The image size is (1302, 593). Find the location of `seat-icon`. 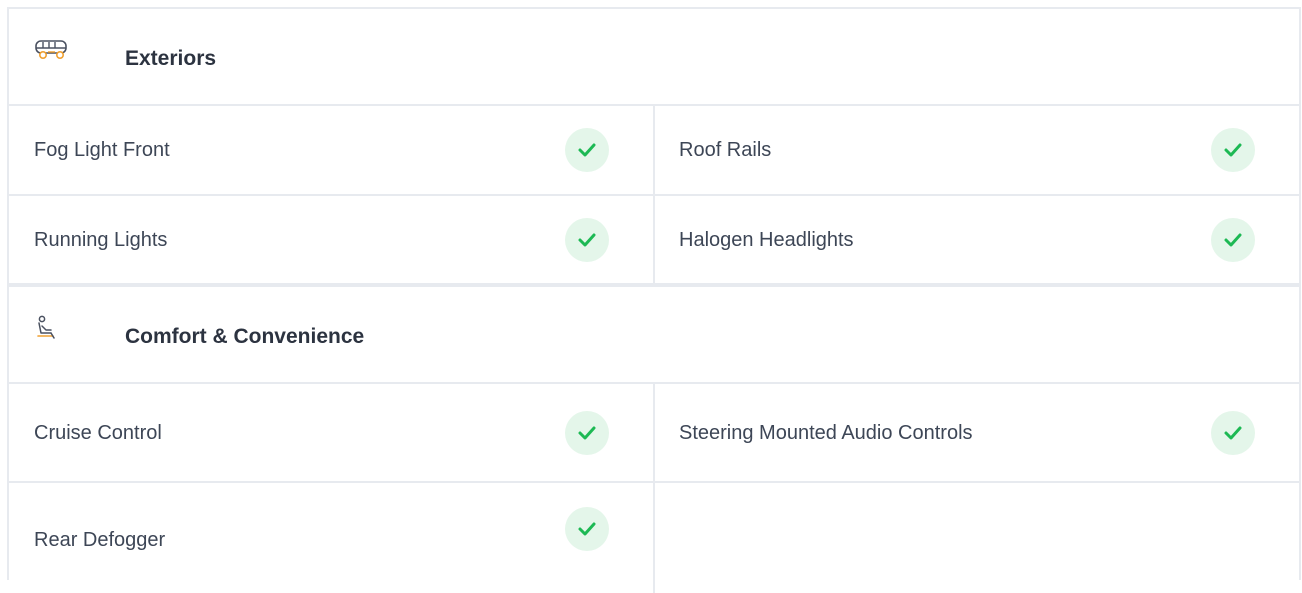

seat-icon is located at coordinates (54, 328).